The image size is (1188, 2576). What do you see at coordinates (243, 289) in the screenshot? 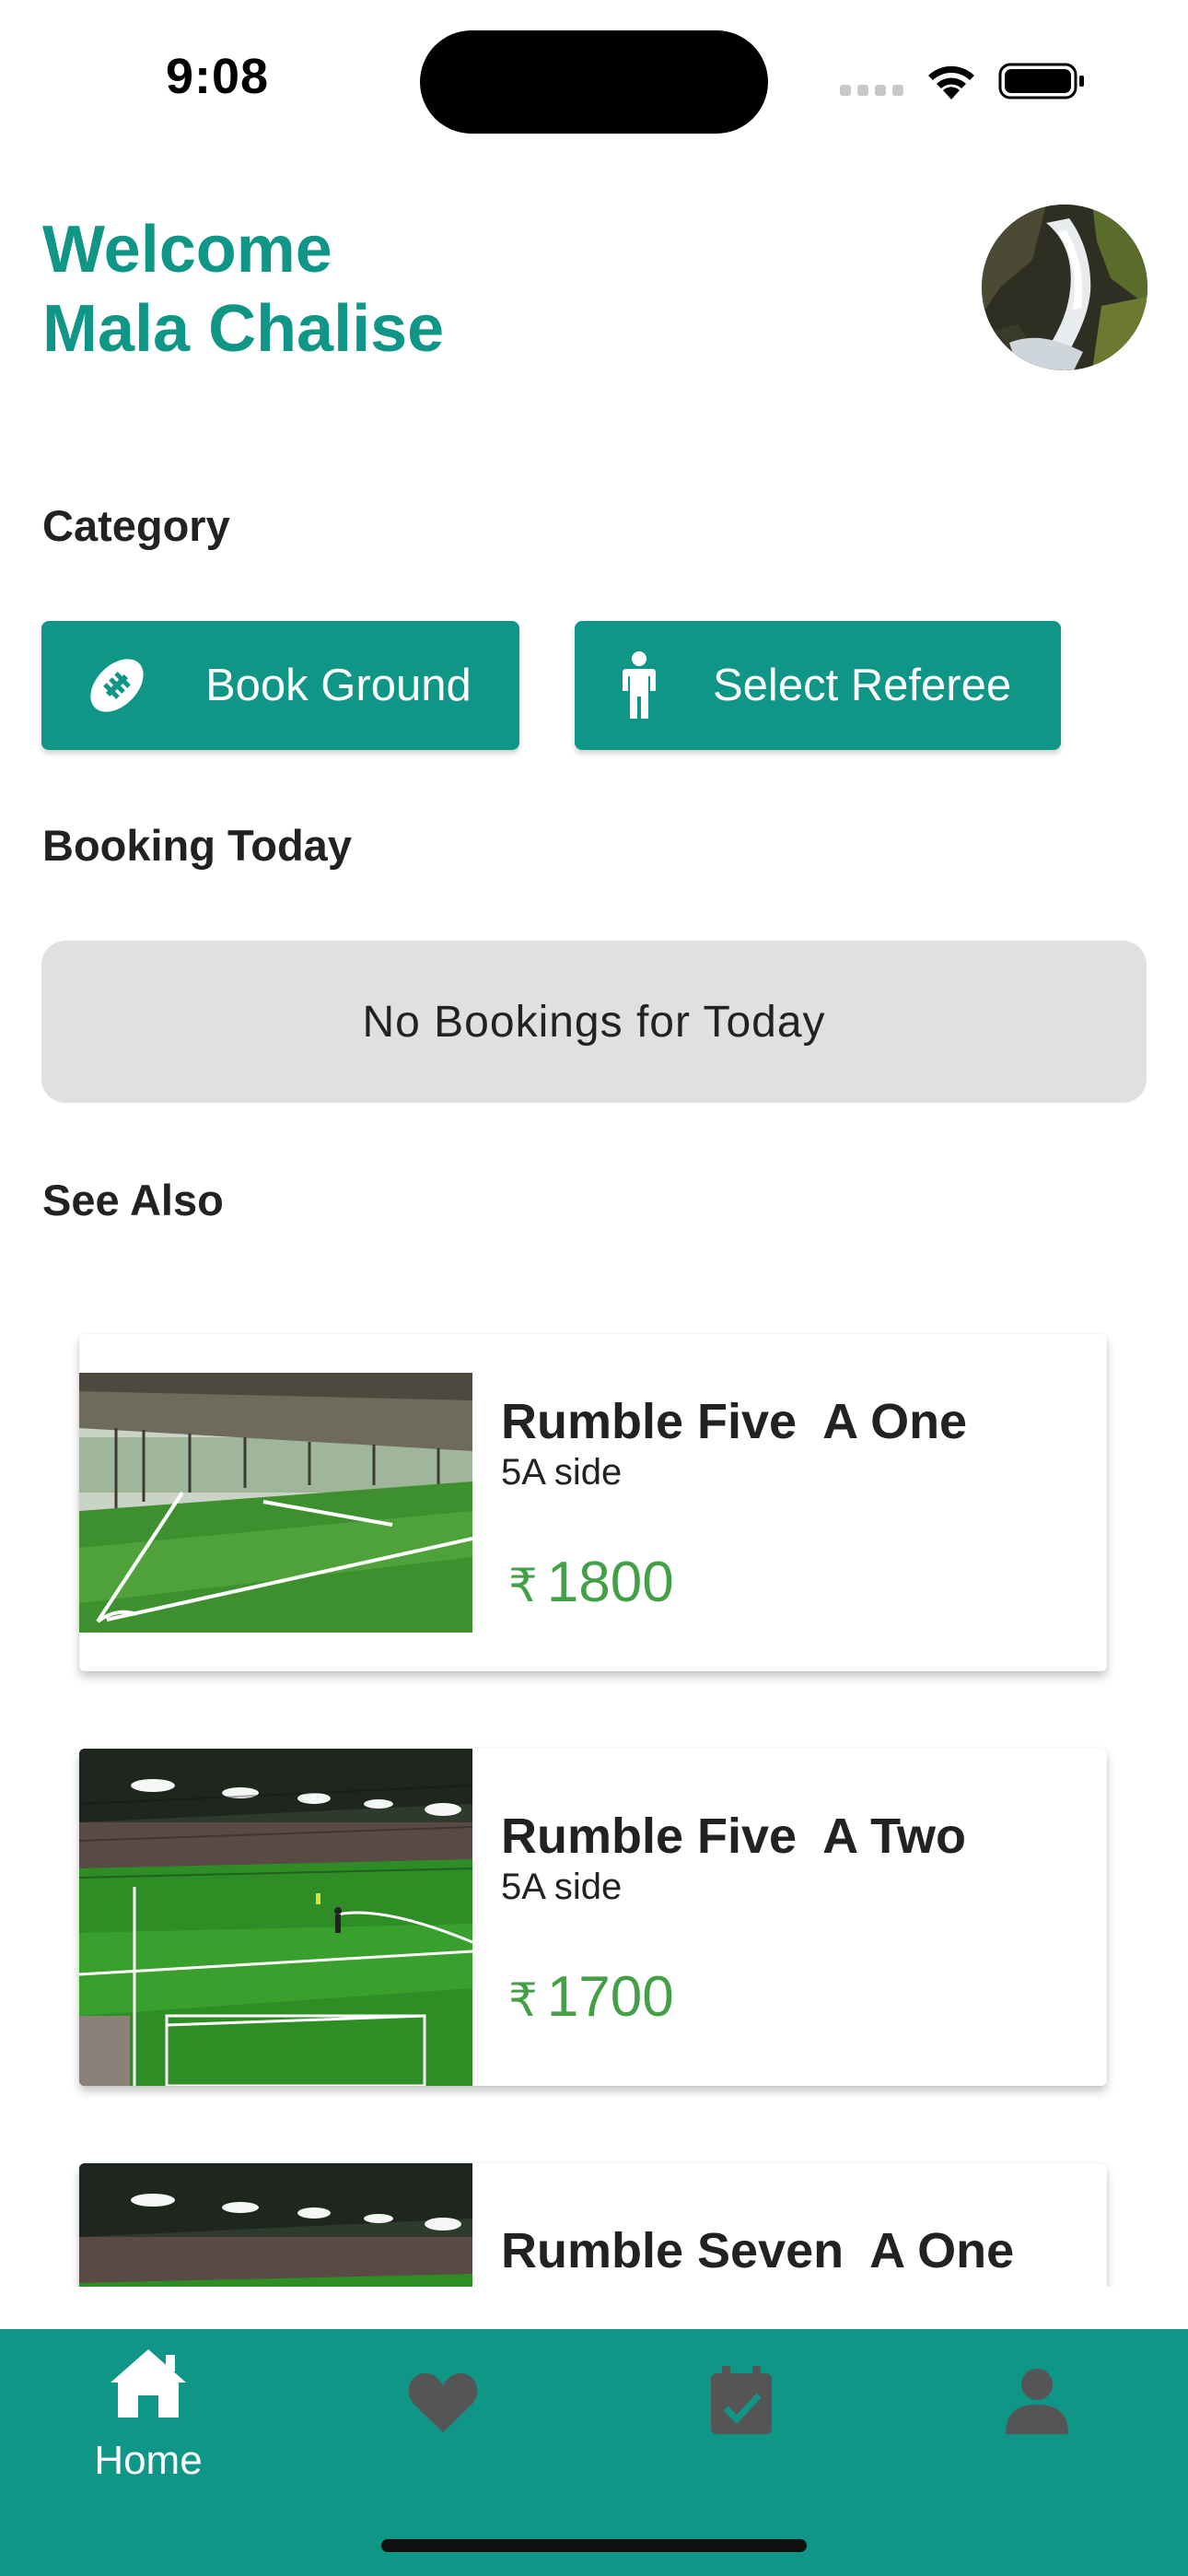
I see `welcome-heading: Welcome Mala Chalise` at bounding box center [243, 289].